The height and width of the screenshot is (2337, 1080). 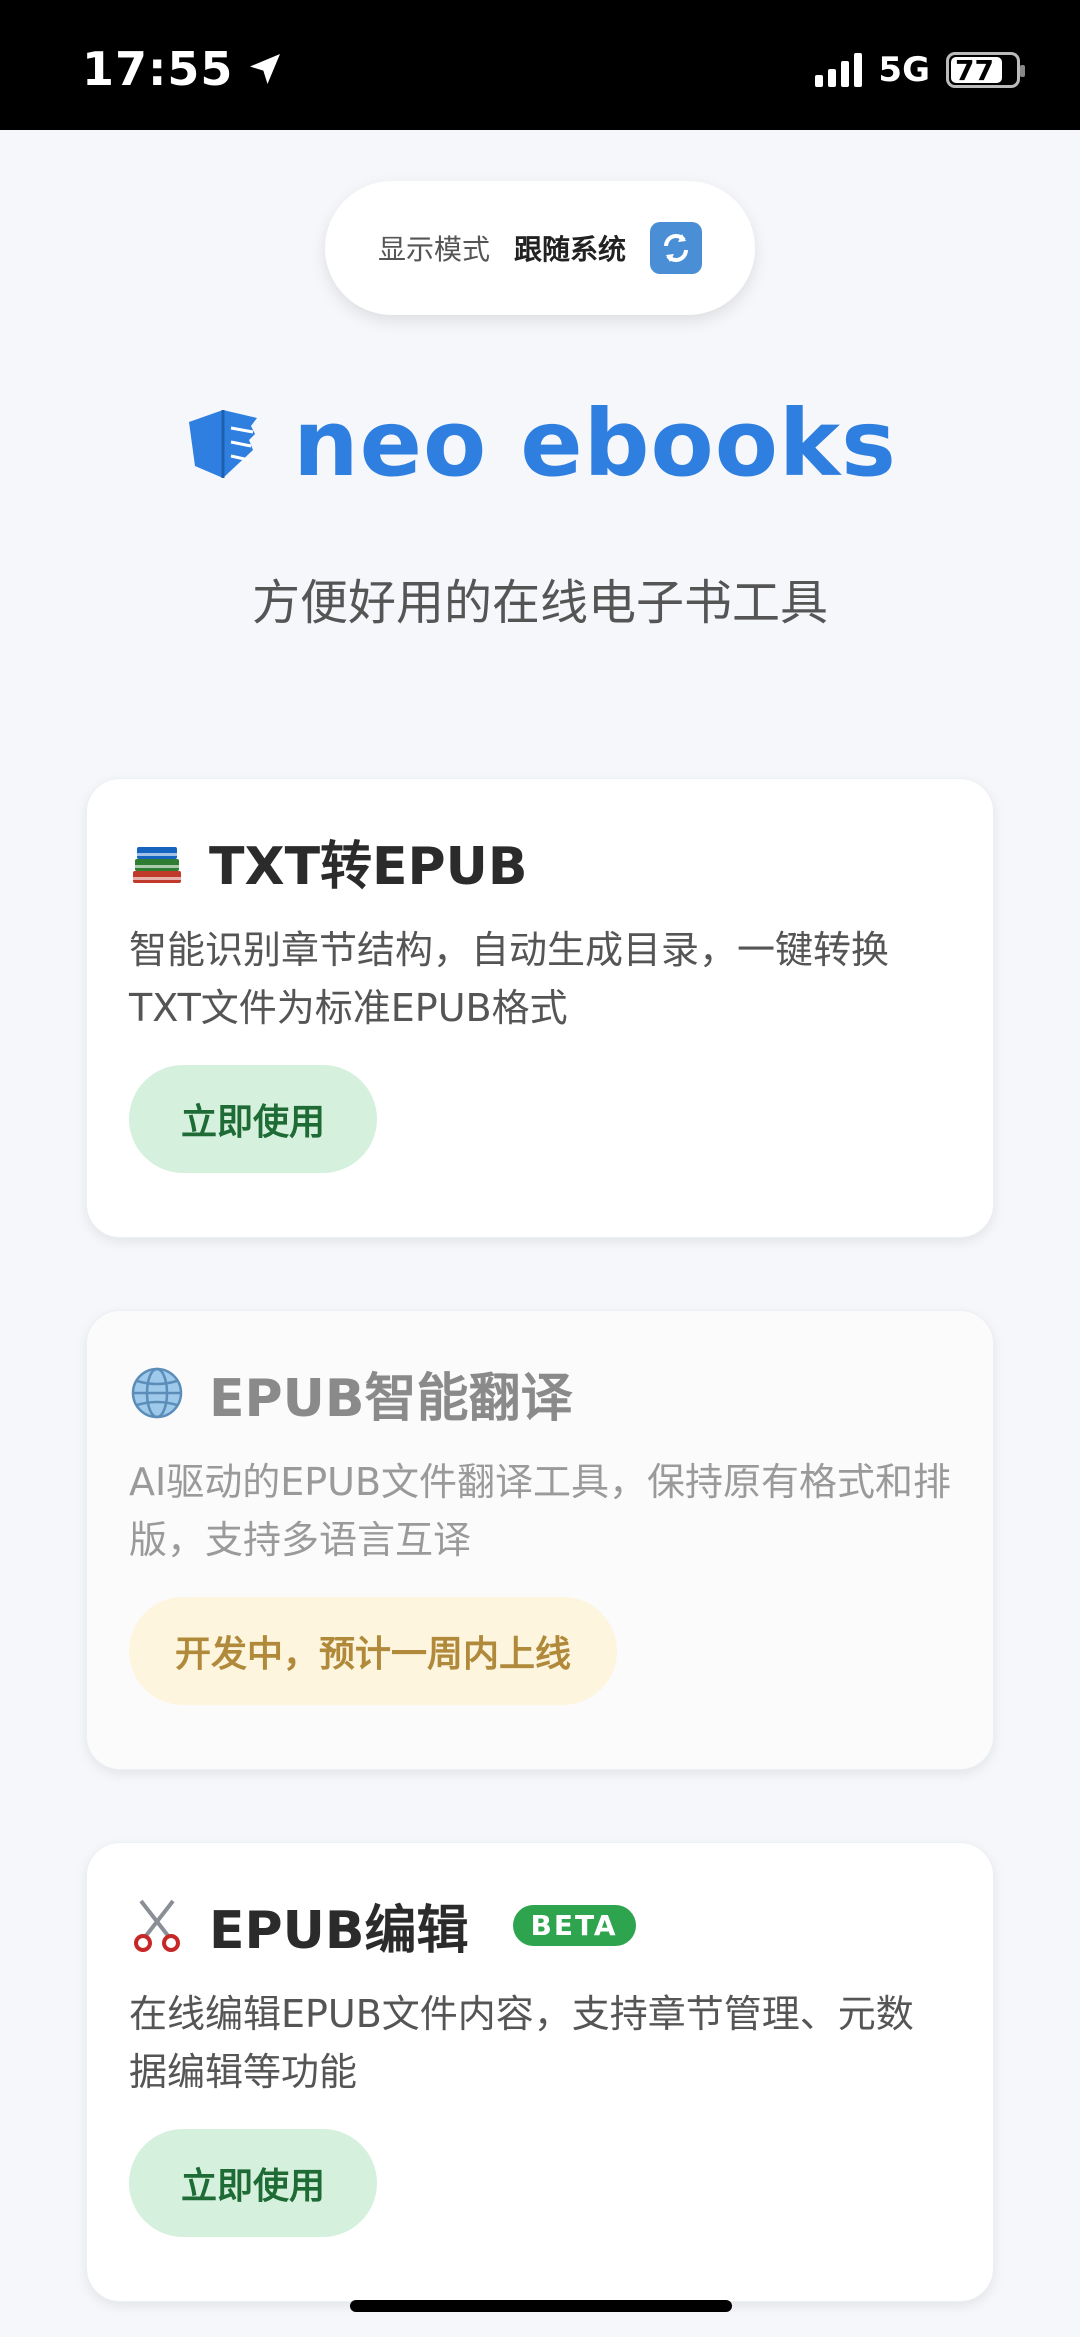 I want to click on battery-icon: 77, so click(x=985, y=70).